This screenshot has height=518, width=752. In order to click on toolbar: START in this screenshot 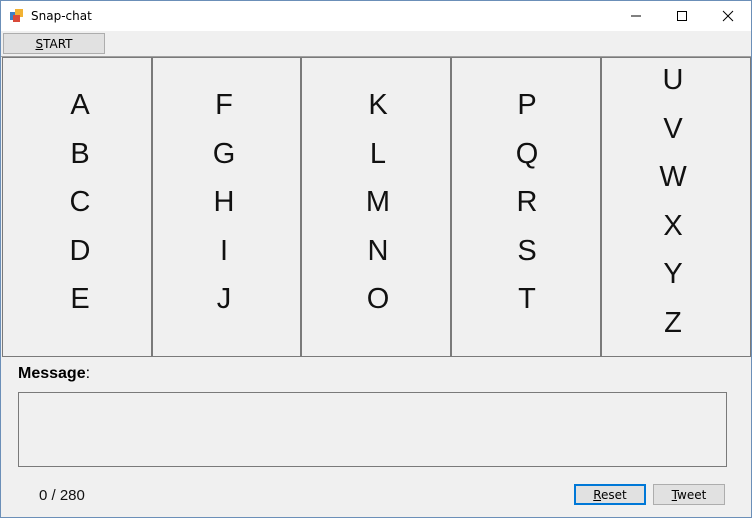, I will do `click(376, 44)`.